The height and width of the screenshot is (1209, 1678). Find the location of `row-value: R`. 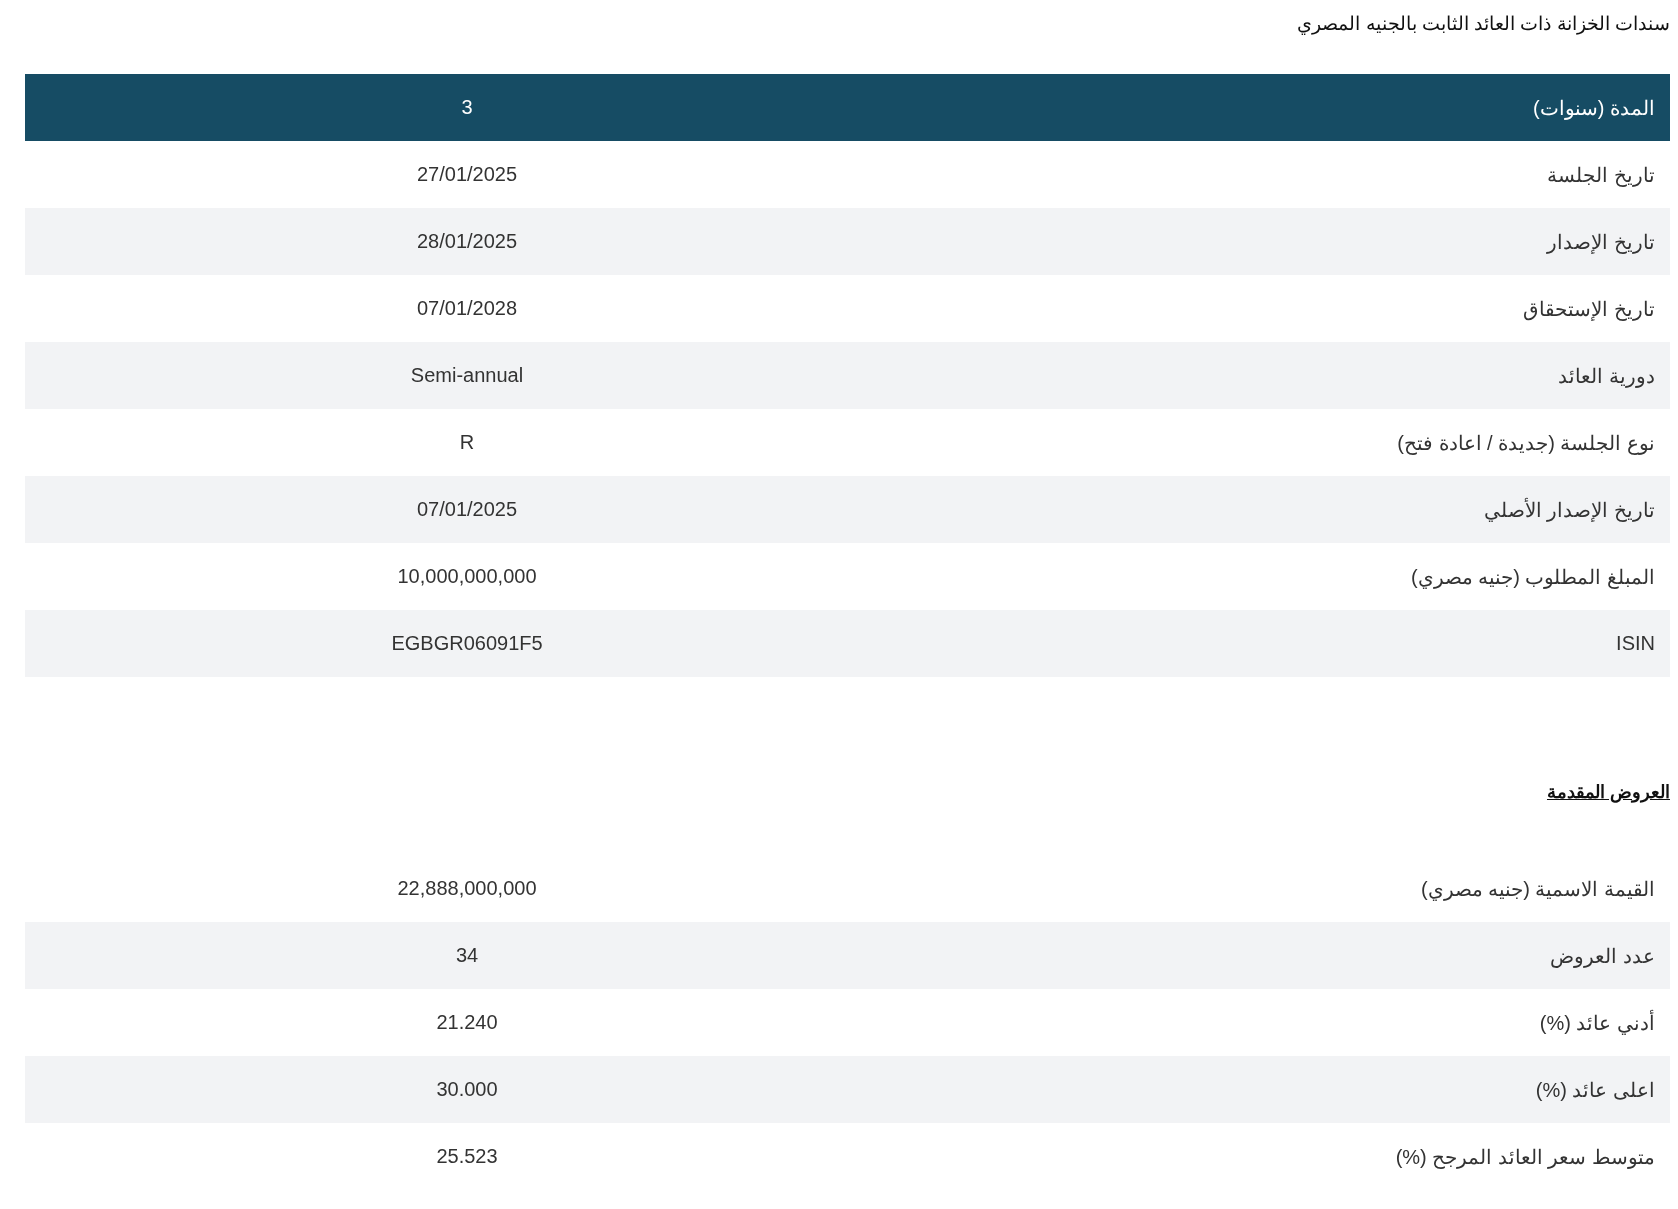

row-value: R is located at coordinates (467, 442).